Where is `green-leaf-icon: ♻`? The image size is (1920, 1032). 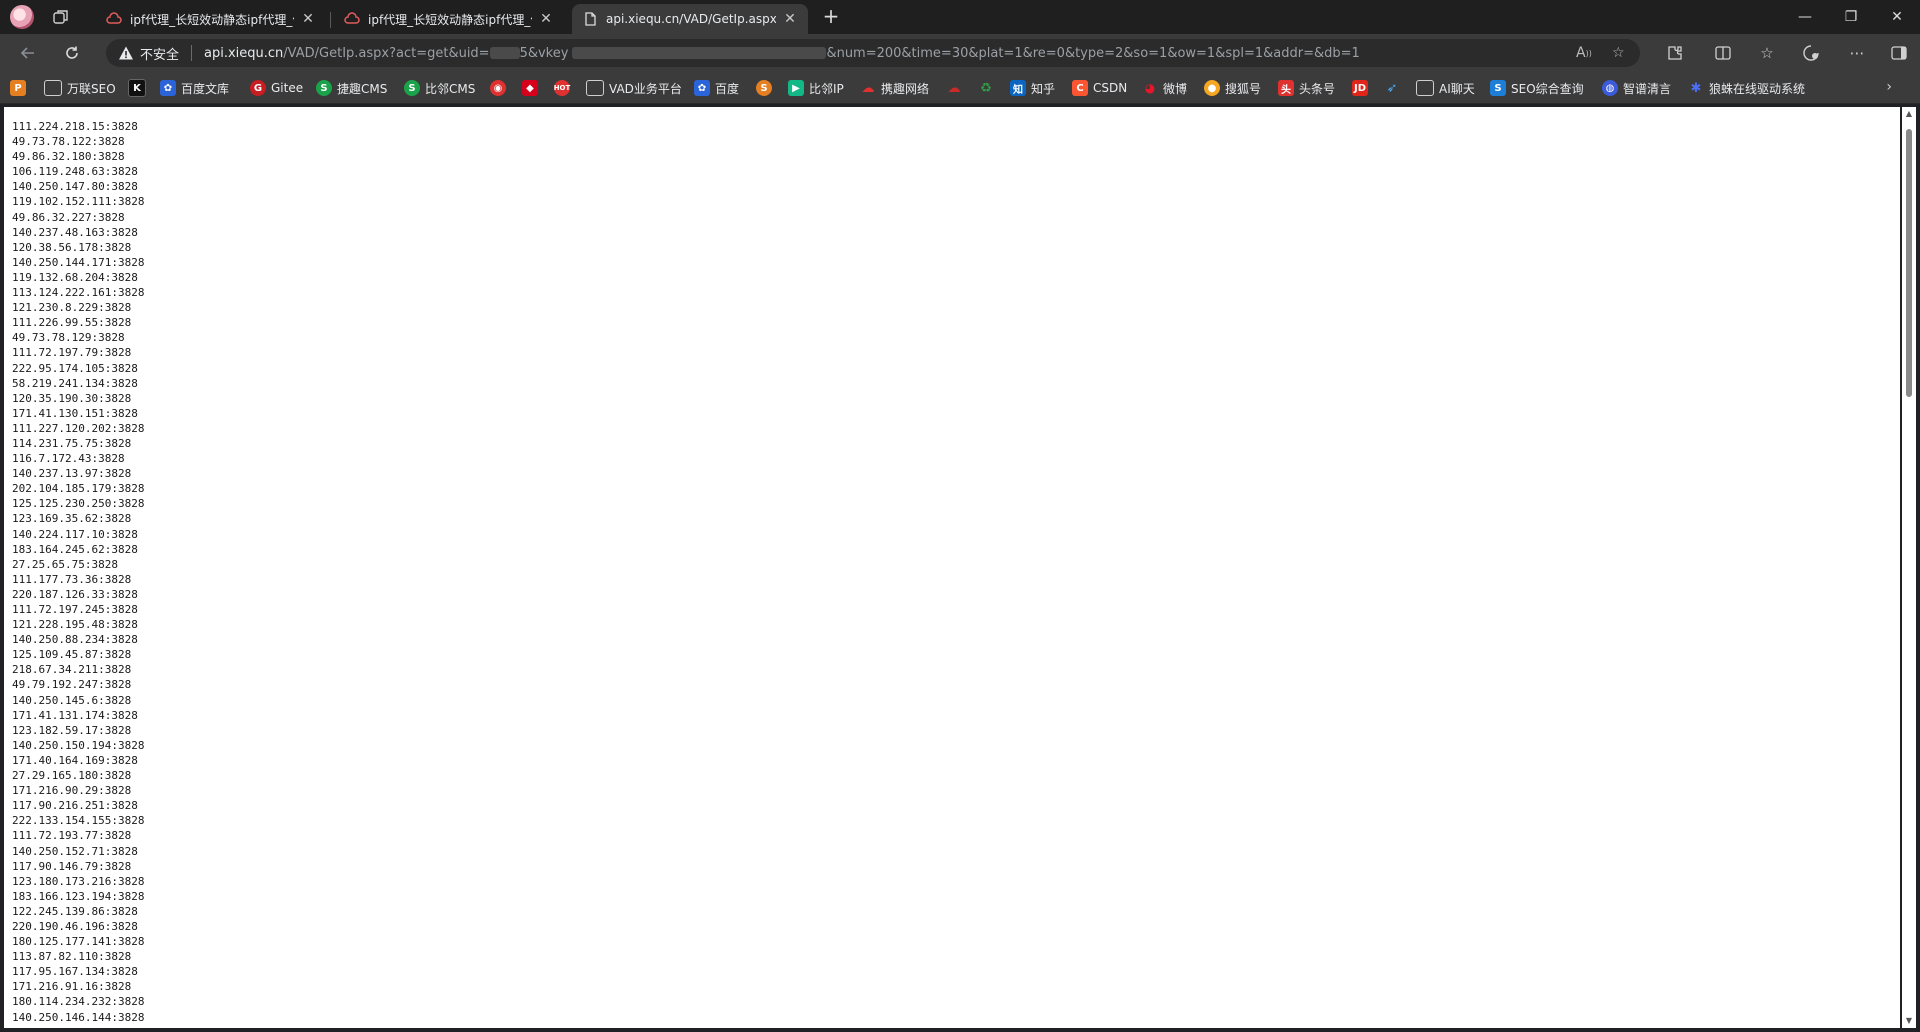
green-leaf-icon: ♻ is located at coordinates (986, 88).